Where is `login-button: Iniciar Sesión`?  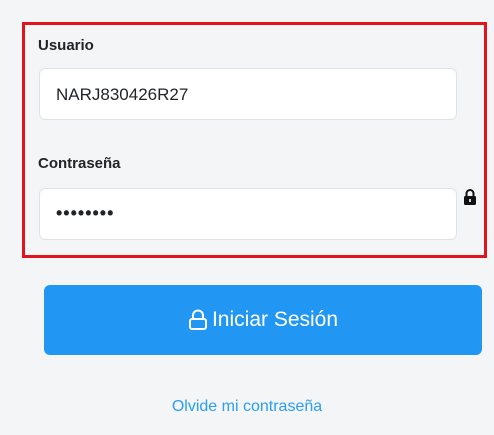 login-button: Iniciar Sesión is located at coordinates (263, 320).